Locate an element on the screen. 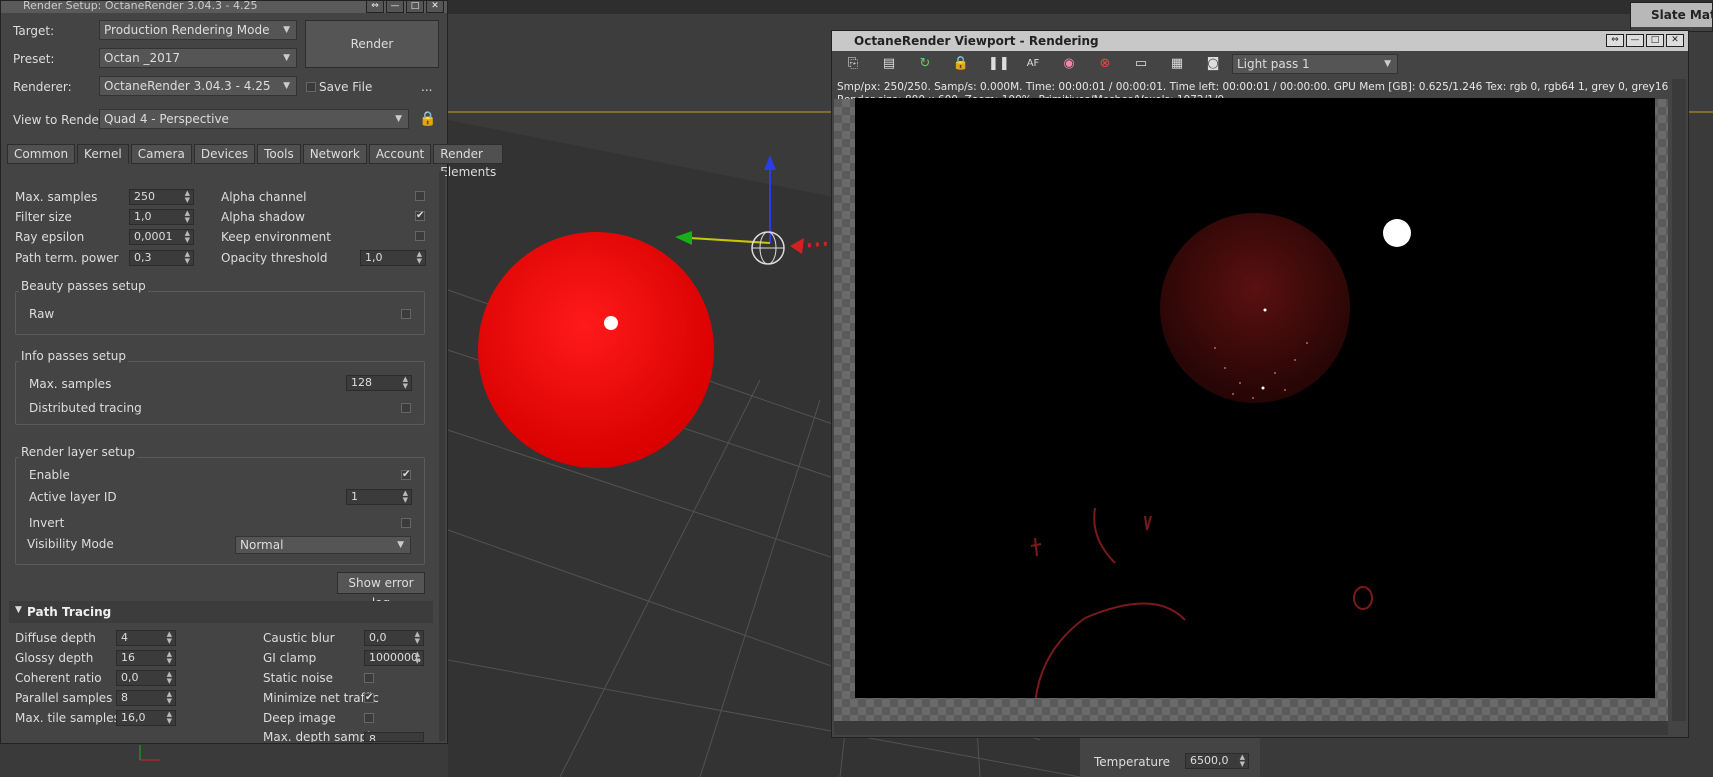 This screenshot has height=777, width=1713. camera-icon: ◙ is located at coordinates (1213, 64).